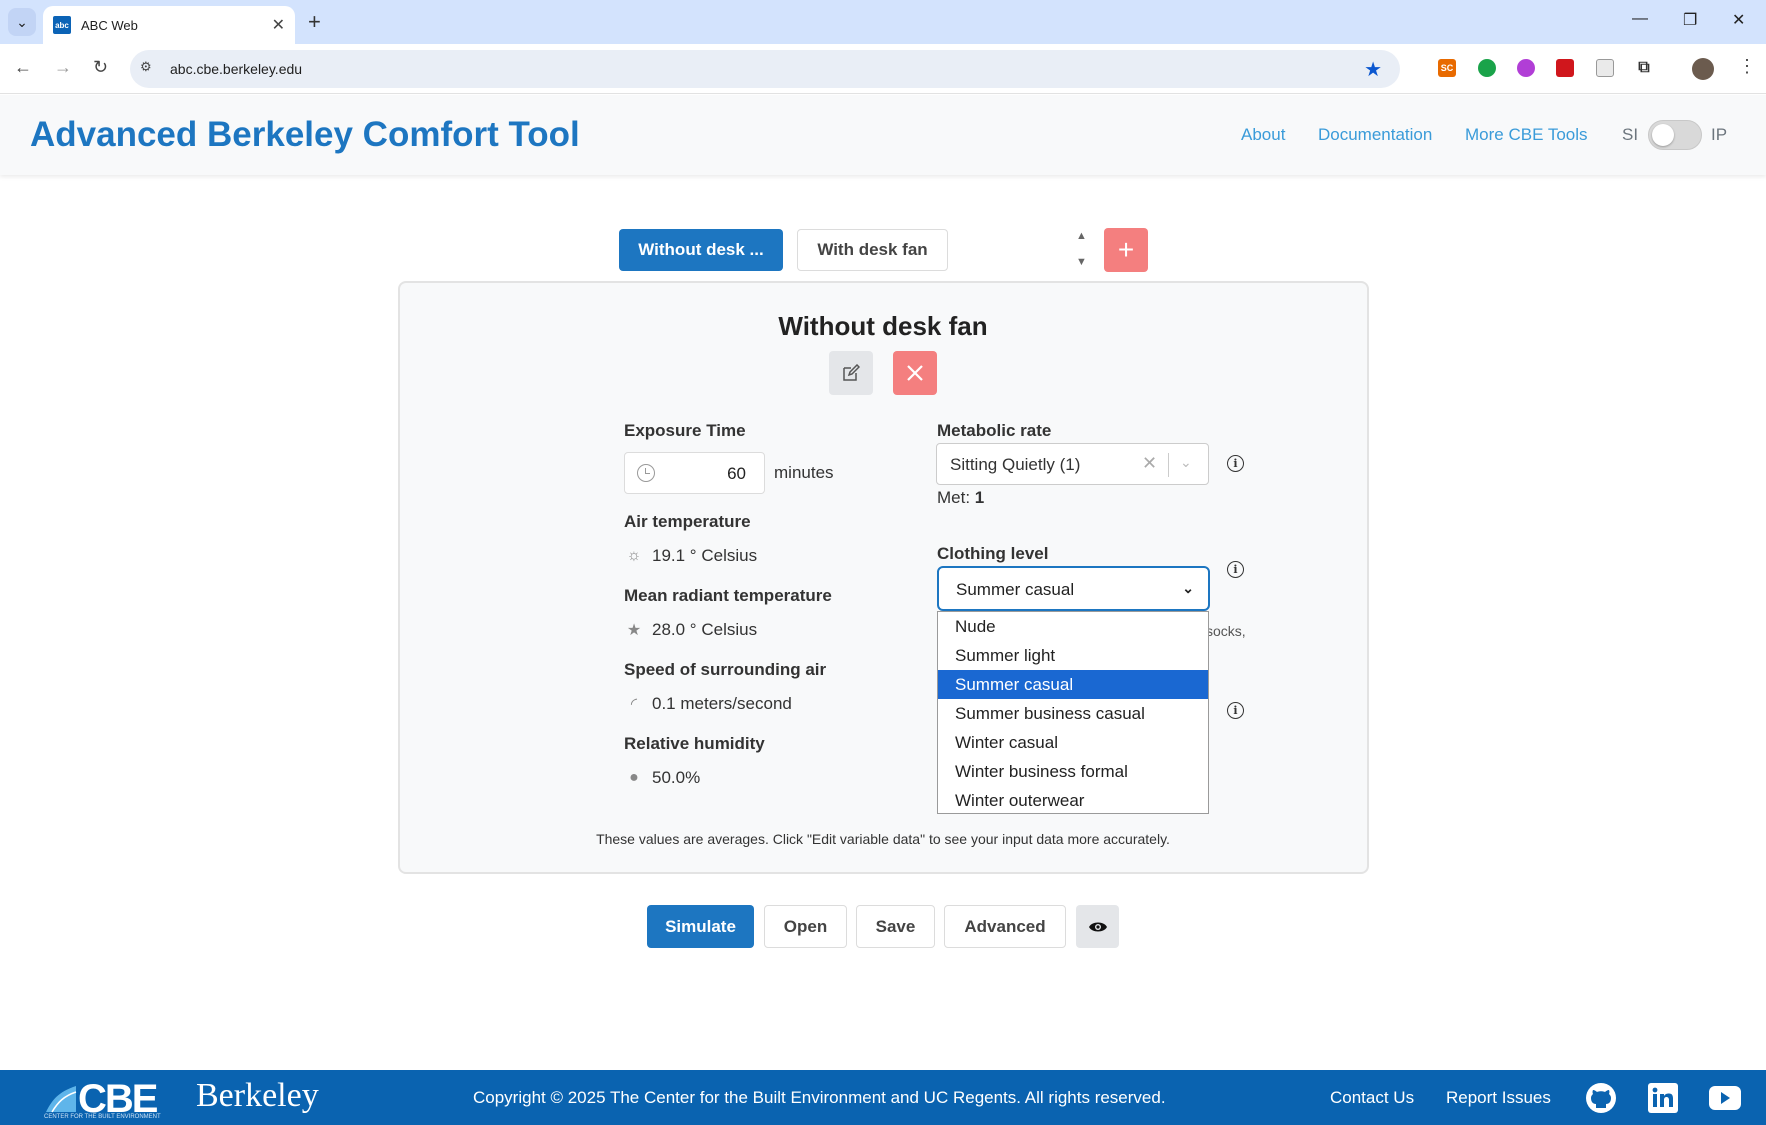  Describe the element at coordinates (705, 629) in the screenshot. I see `mrt-value: 28.0 ° Celsius` at that location.